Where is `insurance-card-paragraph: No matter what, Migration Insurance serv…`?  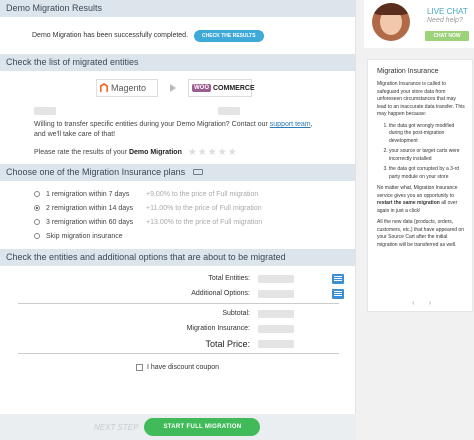 insurance-card-paragraph: No matter what, Migration Insurance serv… is located at coordinates (421, 200).